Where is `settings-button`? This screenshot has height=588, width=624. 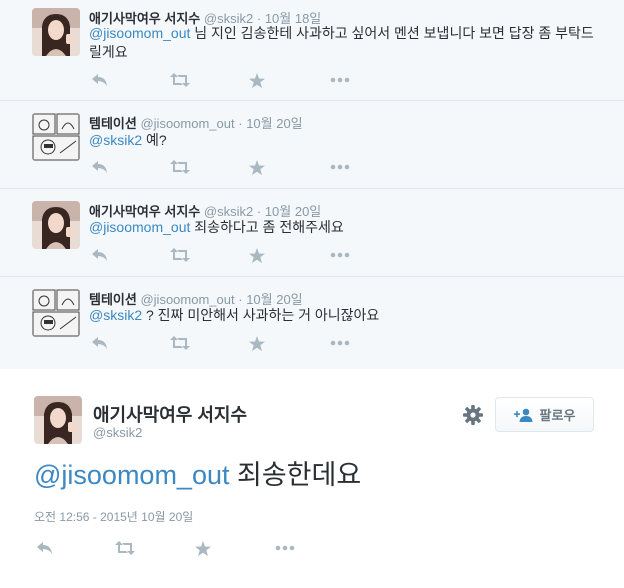
settings-button is located at coordinates (473, 415).